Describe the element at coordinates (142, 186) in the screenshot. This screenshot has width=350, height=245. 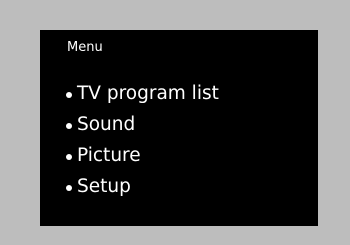
I see `menu-item-setup: Setup` at that location.